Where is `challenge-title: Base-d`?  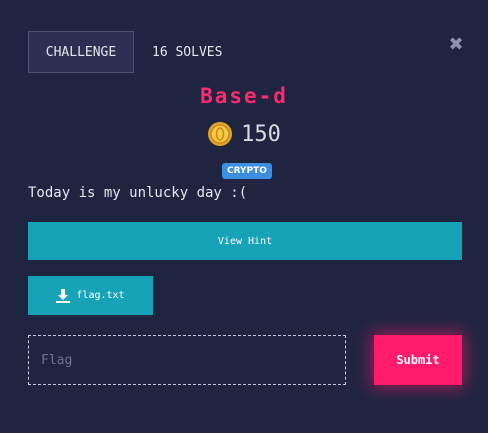 challenge-title: Base-d is located at coordinates (244, 96).